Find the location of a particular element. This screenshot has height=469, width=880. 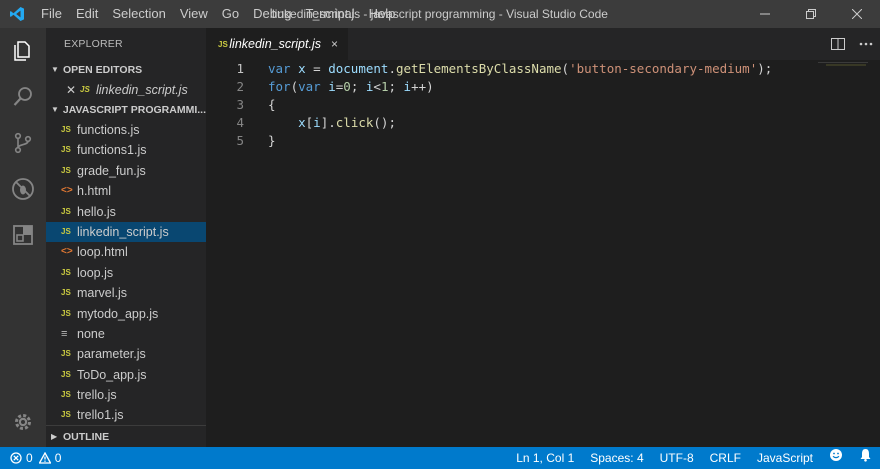

file-label: trello.js is located at coordinates (97, 395).